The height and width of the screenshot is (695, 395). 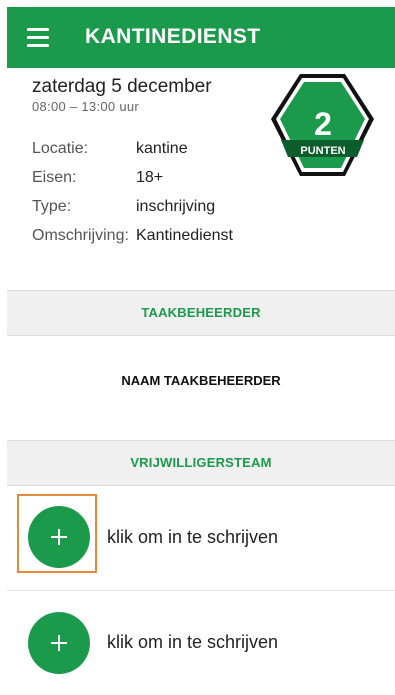 I want to click on page-title: KANTINEDIENST, so click(x=173, y=36).